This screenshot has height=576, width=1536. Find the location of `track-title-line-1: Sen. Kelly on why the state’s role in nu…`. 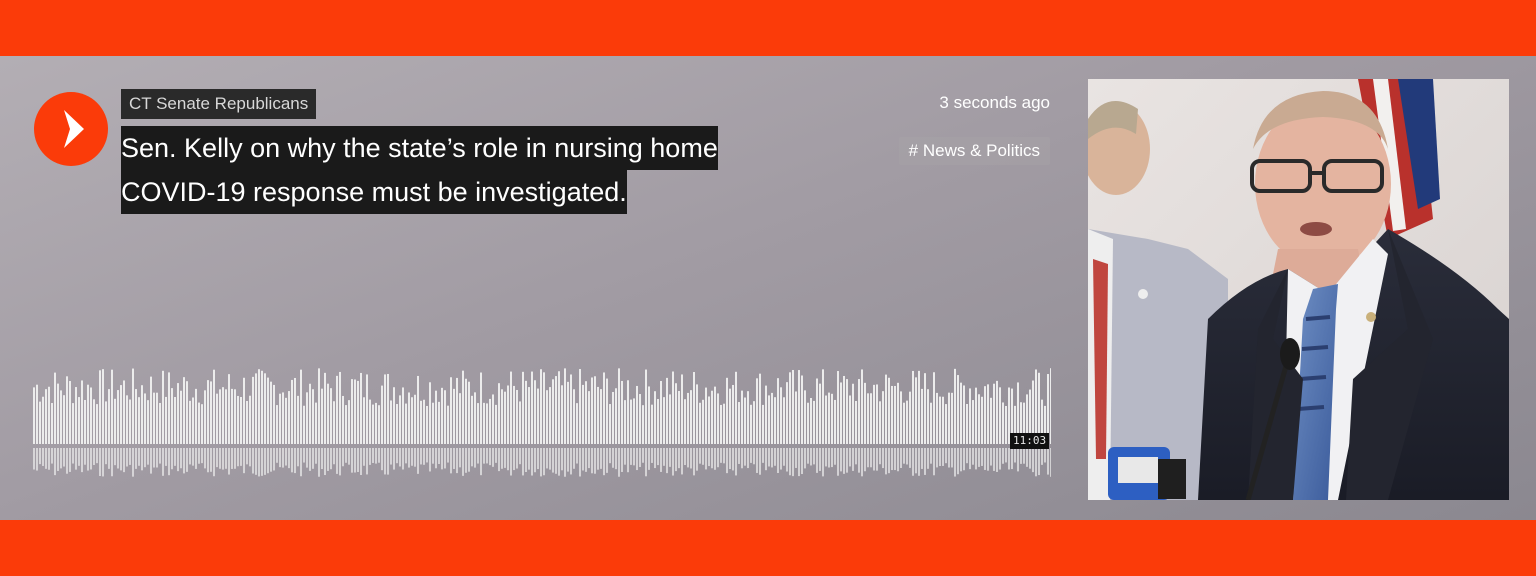

track-title-line-1: Sen. Kelly on why the state’s role in nu… is located at coordinates (419, 148).